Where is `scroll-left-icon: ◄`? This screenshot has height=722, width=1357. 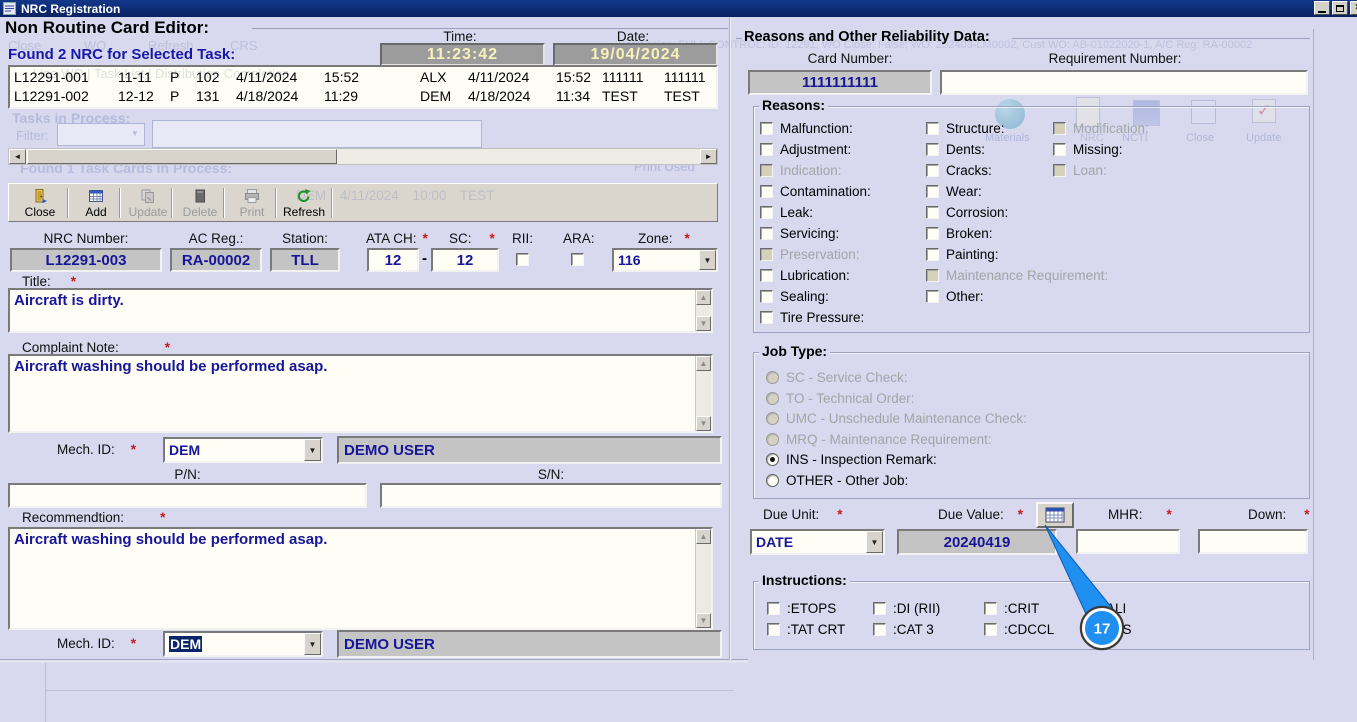 scroll-left-icon: ◄ is located at coordinates (17, 156).